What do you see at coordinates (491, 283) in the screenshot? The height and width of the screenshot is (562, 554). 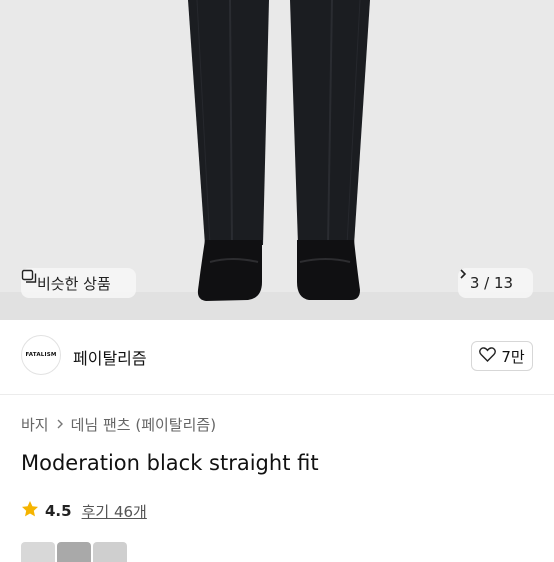 I see `image-counter: 3 / 13` at bounding box center [491, 283].